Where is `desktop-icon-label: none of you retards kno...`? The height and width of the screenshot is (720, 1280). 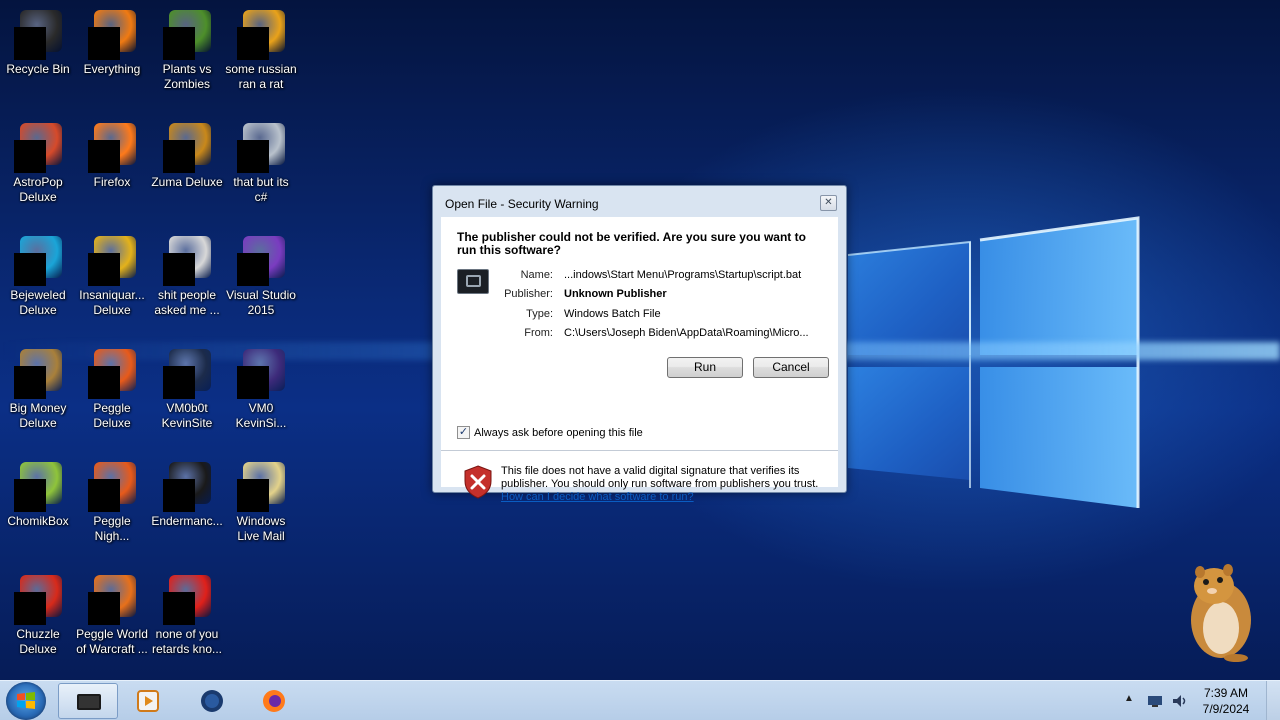 desktop-icon-label: none of you retards kno... is located at coordinates (187, 641).